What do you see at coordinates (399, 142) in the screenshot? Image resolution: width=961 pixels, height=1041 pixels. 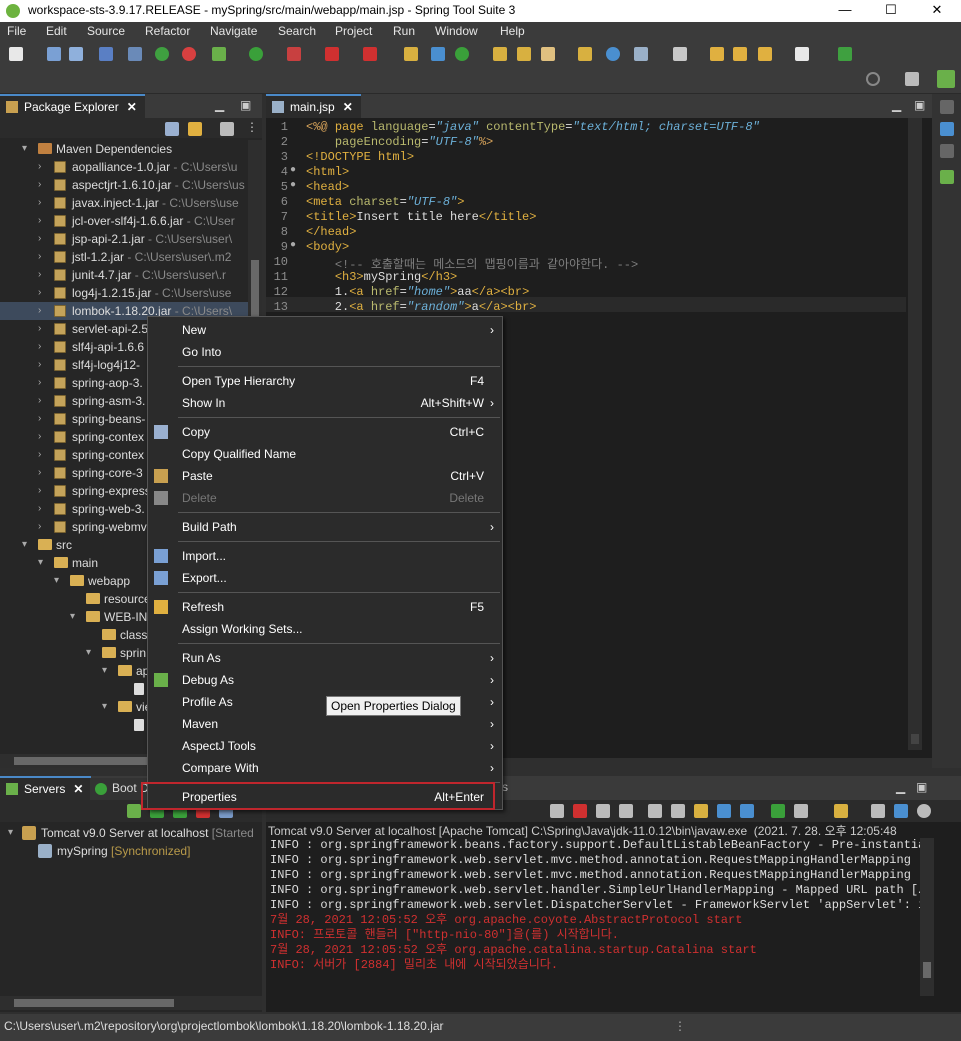 I see `code-line: pageEncoding="UTF-8"%>` at bounding box center [399, 142].